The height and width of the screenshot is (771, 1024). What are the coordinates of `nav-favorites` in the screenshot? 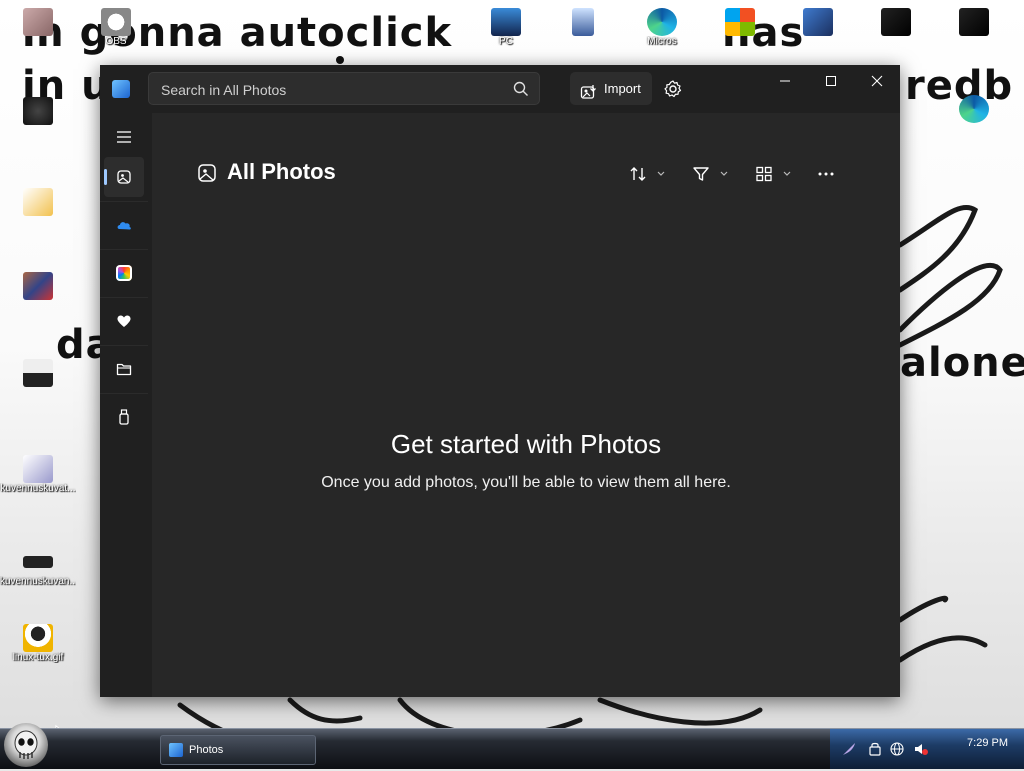 It's located at (124, 321).